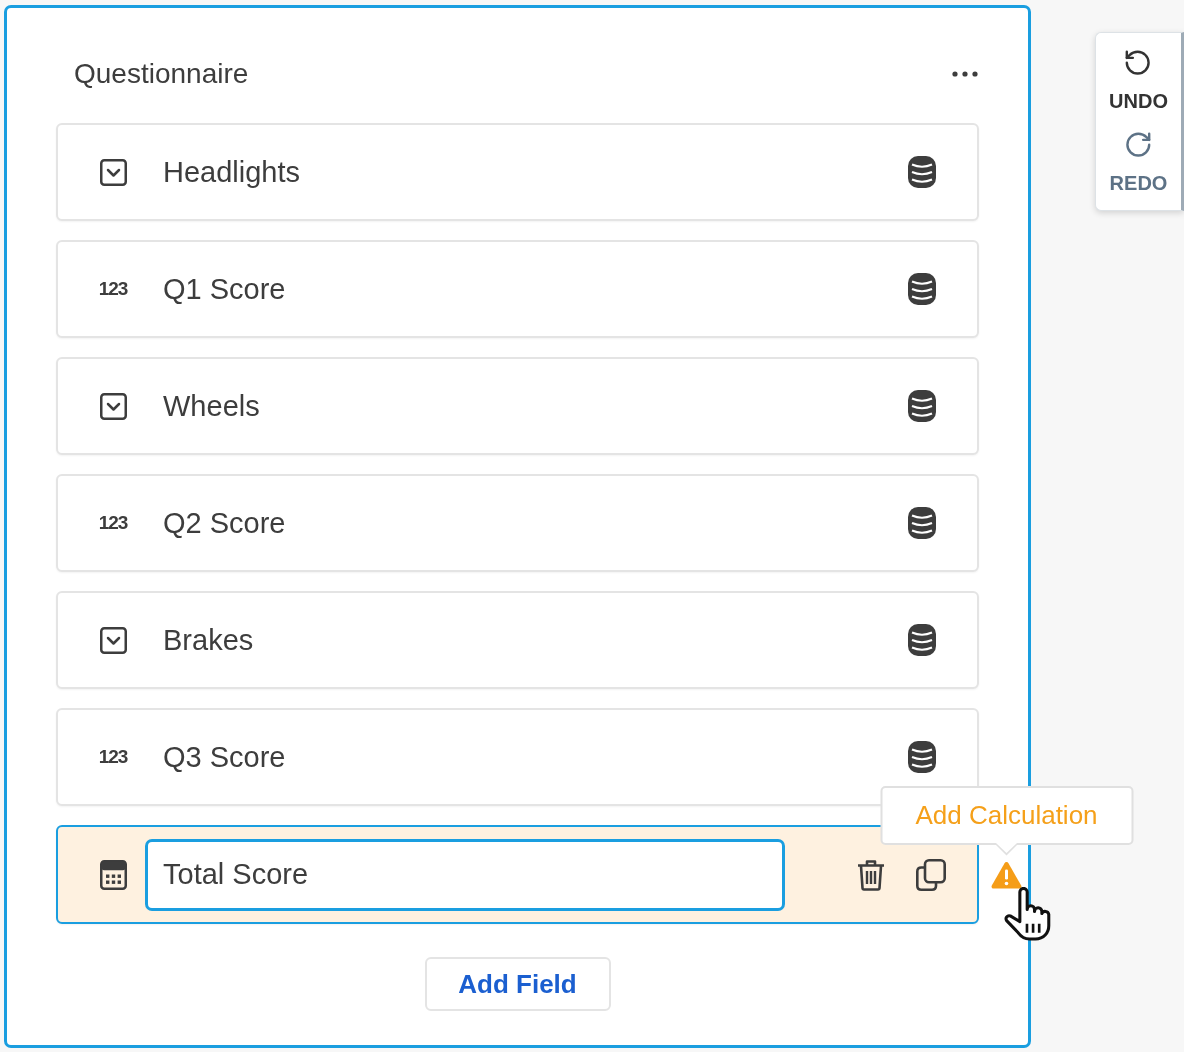  Describe the element at coordinates (871, 874) in the screenshot. I see `trash-icon` at that location.